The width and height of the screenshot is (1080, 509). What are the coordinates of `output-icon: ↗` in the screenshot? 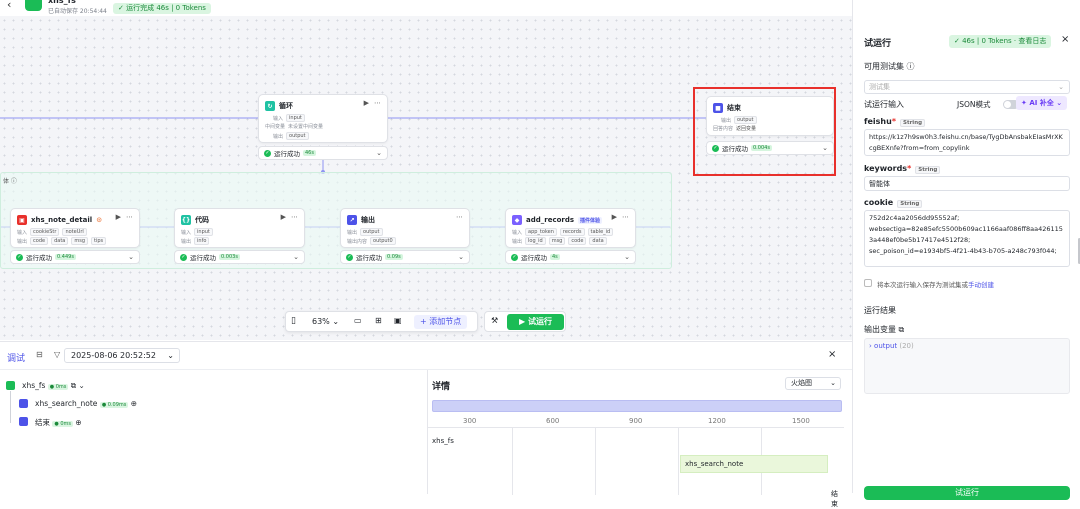 It's located at (352, 220).